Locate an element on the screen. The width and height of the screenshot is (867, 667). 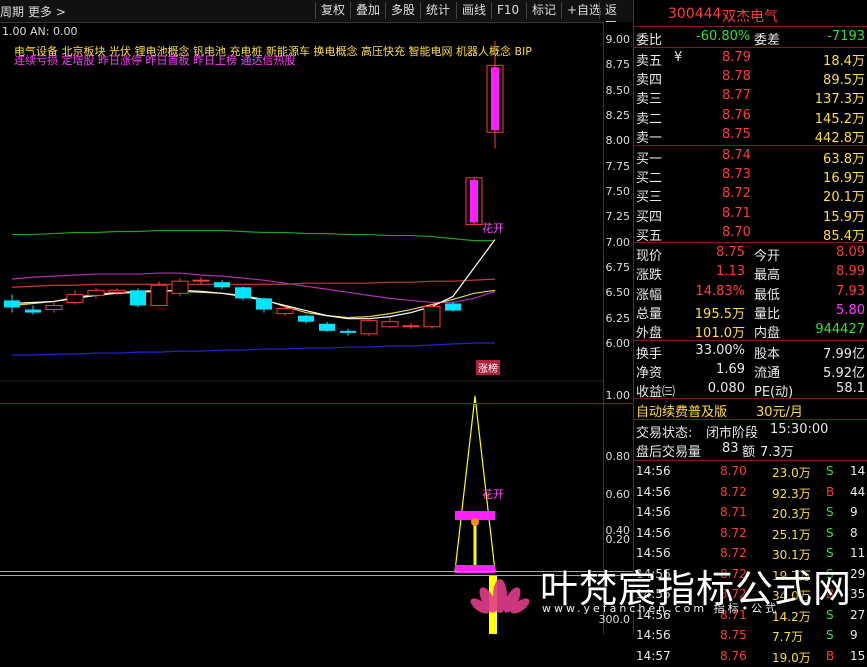
promo-row: 自动续费普及版 30元/月 is located at coordinates (750, 410).